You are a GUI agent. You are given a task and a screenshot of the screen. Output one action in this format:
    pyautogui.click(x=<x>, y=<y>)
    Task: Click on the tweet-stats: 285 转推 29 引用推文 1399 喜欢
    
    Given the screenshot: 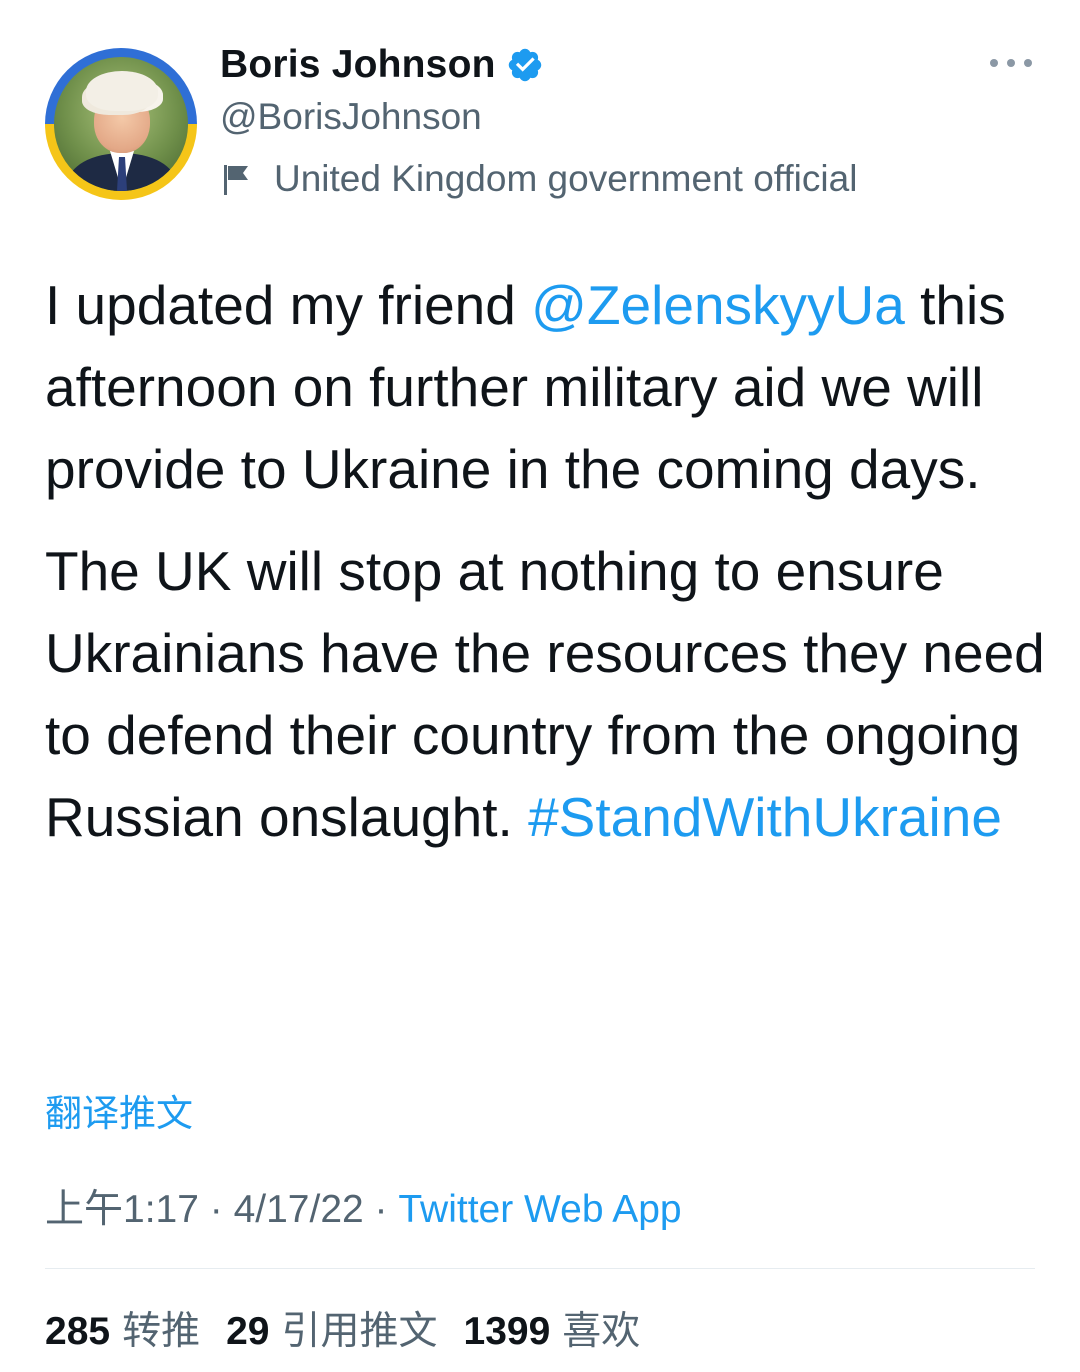 What is the action you would take?
    pyautogui.click(x=355, y=1328)
    